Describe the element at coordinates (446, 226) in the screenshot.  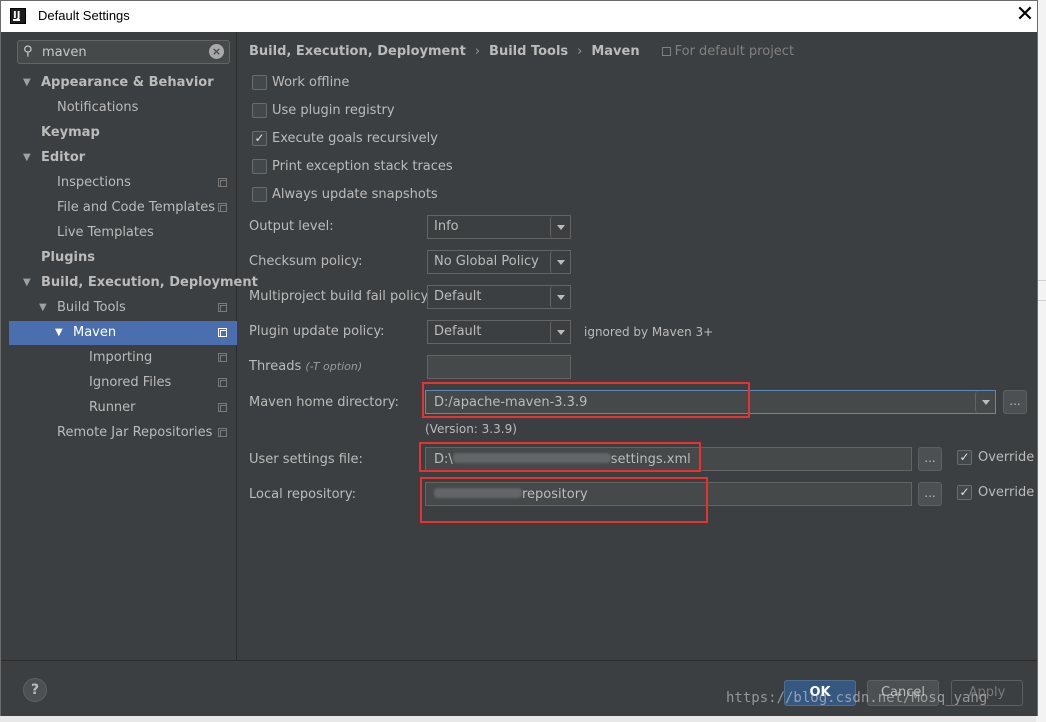
I see `output-level-value: Info` at that location.